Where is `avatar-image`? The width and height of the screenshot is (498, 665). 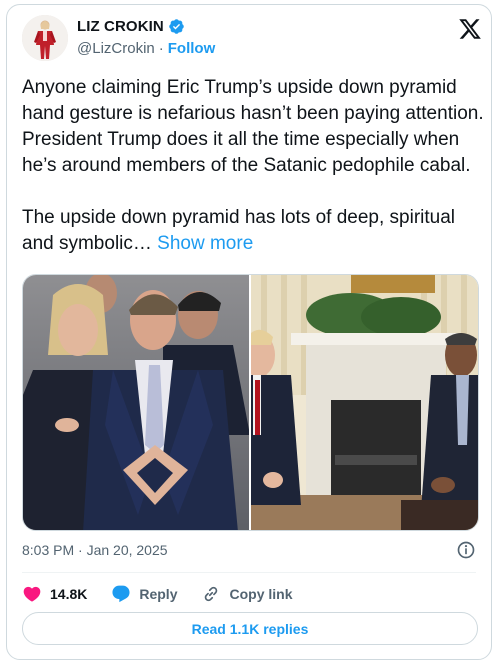
avatar-image is located at coordinates (45, 38).